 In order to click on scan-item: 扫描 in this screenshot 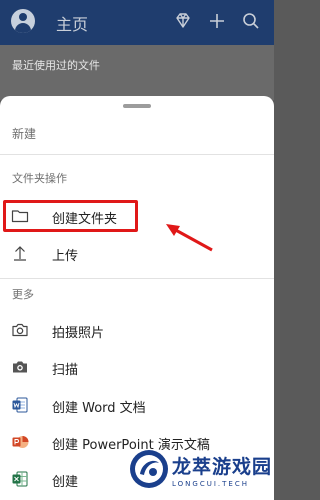, I will do `click(137, 367)`.